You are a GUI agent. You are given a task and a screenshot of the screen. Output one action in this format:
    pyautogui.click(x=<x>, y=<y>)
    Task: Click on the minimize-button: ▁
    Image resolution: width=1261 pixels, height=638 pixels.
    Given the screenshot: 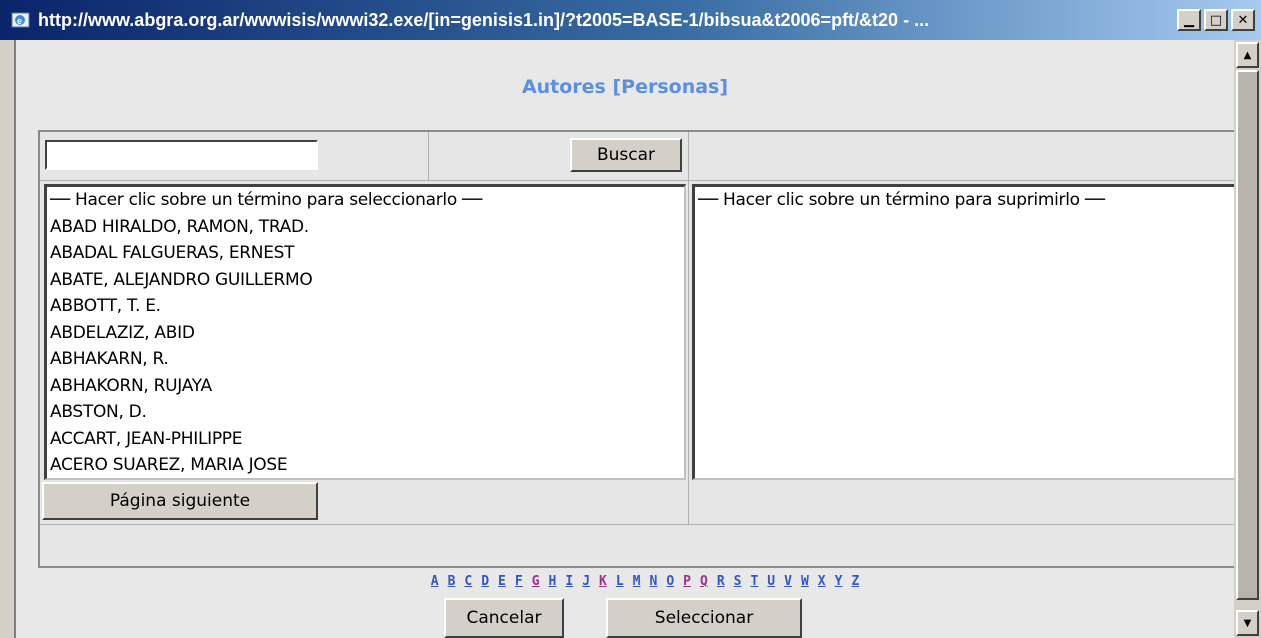 What is the action you would take?
    pyautogui.click(x=1189, y=20)
    